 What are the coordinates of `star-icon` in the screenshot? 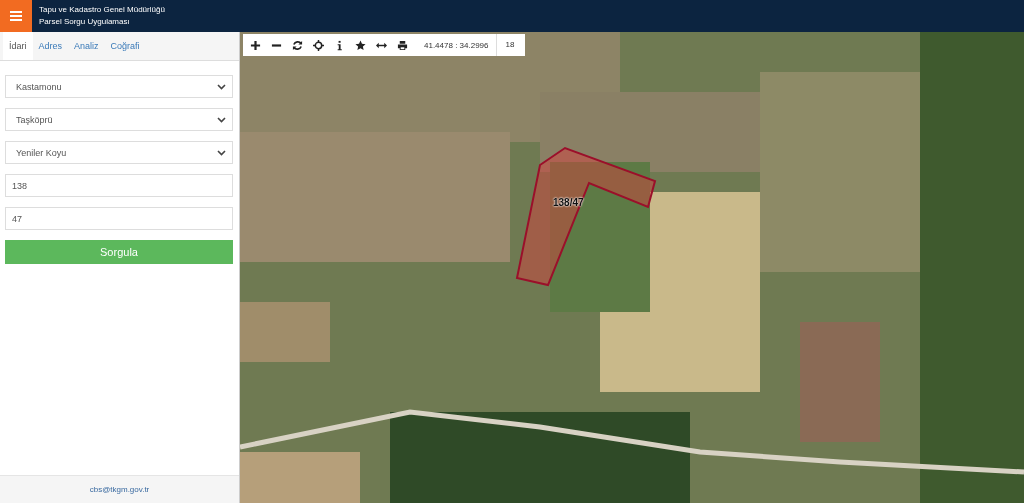 It's located at (360, 45).